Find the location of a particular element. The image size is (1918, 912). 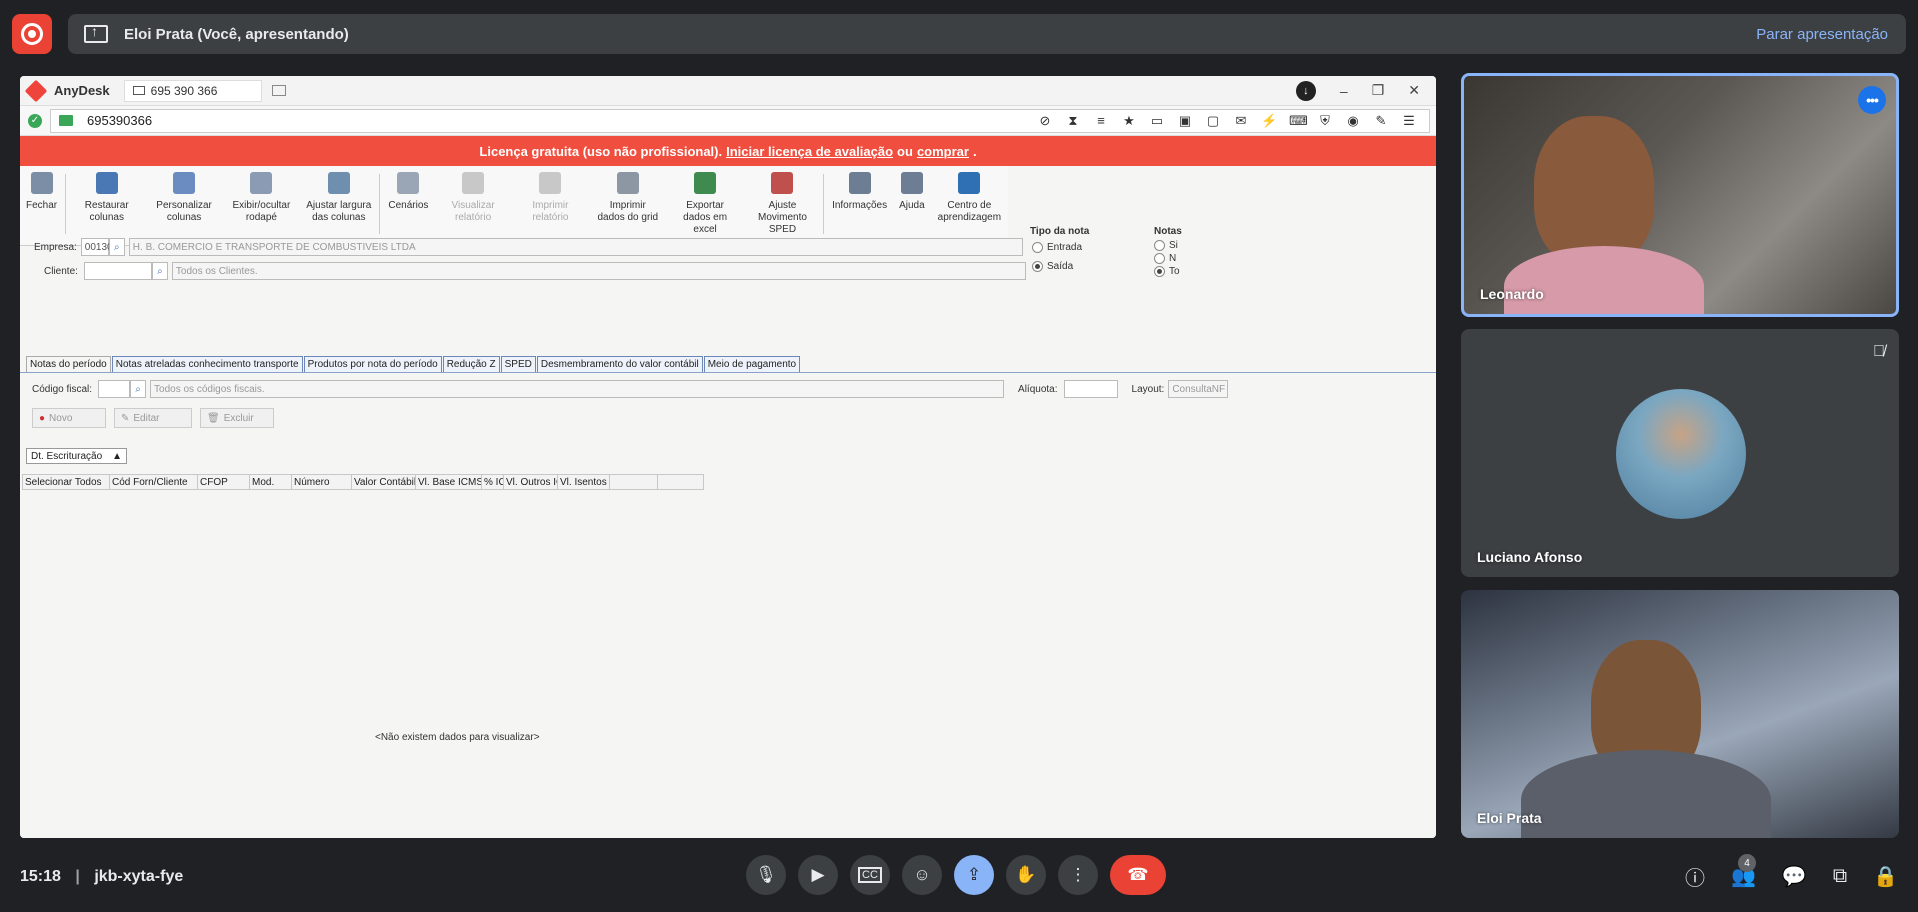

excluir-button: 🗑 Excluir is located at coordinates (237, 418).